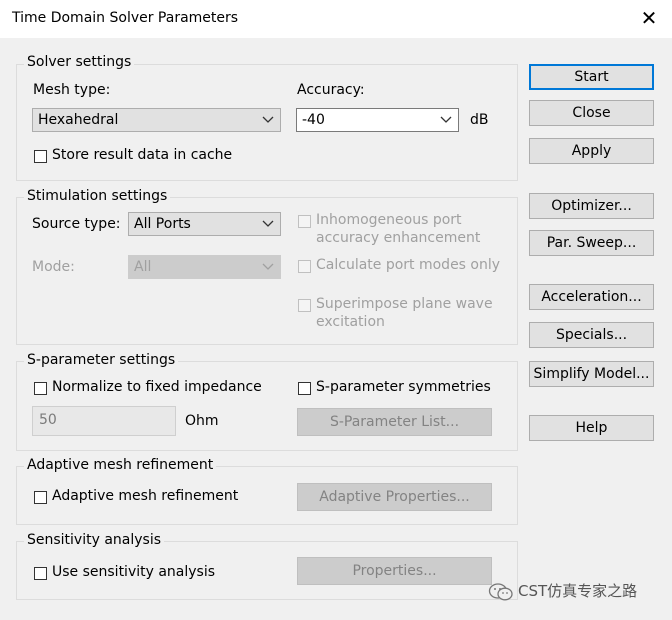  What do you see at coordinates (97, 196) in the screenshot?
I see `stimulation-settings-legend: Stimulation settings` at bounding box center [97, 196].